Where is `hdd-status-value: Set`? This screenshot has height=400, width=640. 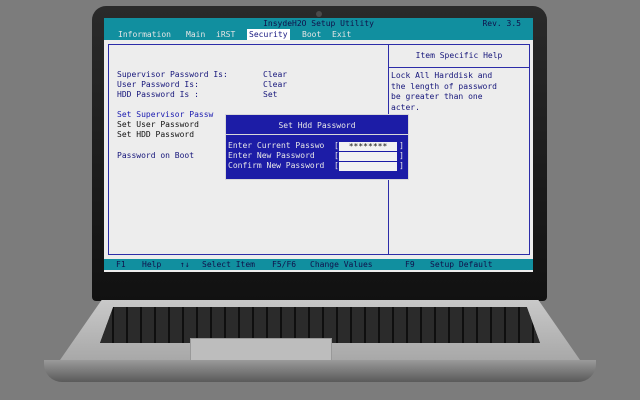
hdd-status-value: Set is located at coordinates (270, 94).